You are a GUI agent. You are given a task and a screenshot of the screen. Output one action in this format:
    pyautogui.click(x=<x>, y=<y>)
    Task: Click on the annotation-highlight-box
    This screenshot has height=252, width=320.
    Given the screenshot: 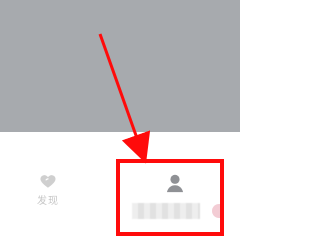 What is the action you would take?
    pyautogui.click(x=170, y=197)
    